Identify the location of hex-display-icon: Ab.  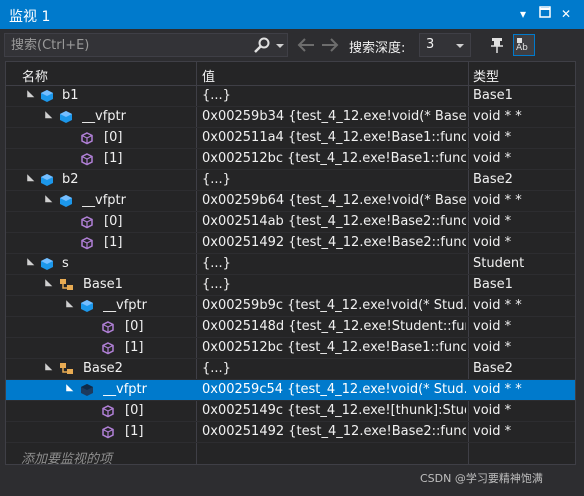
(524, 45).